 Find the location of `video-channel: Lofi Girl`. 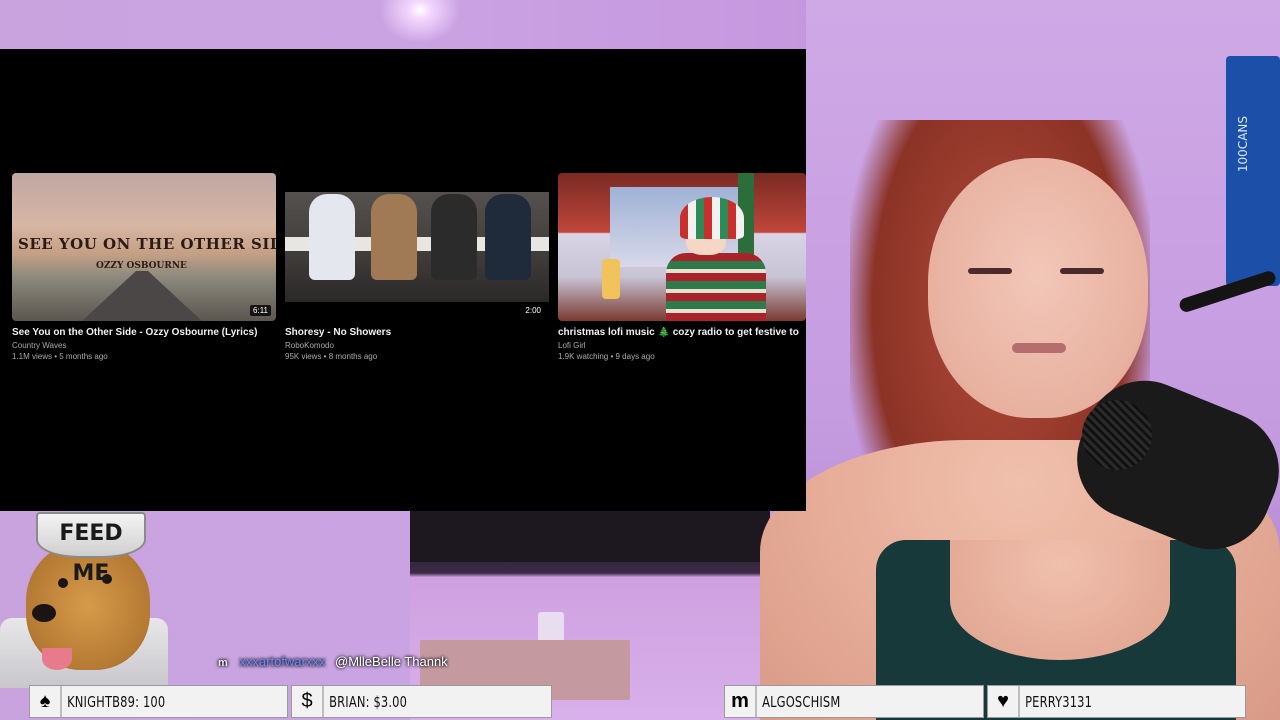

video-channel: Lofi Girl is located at coordinates (682, 345).